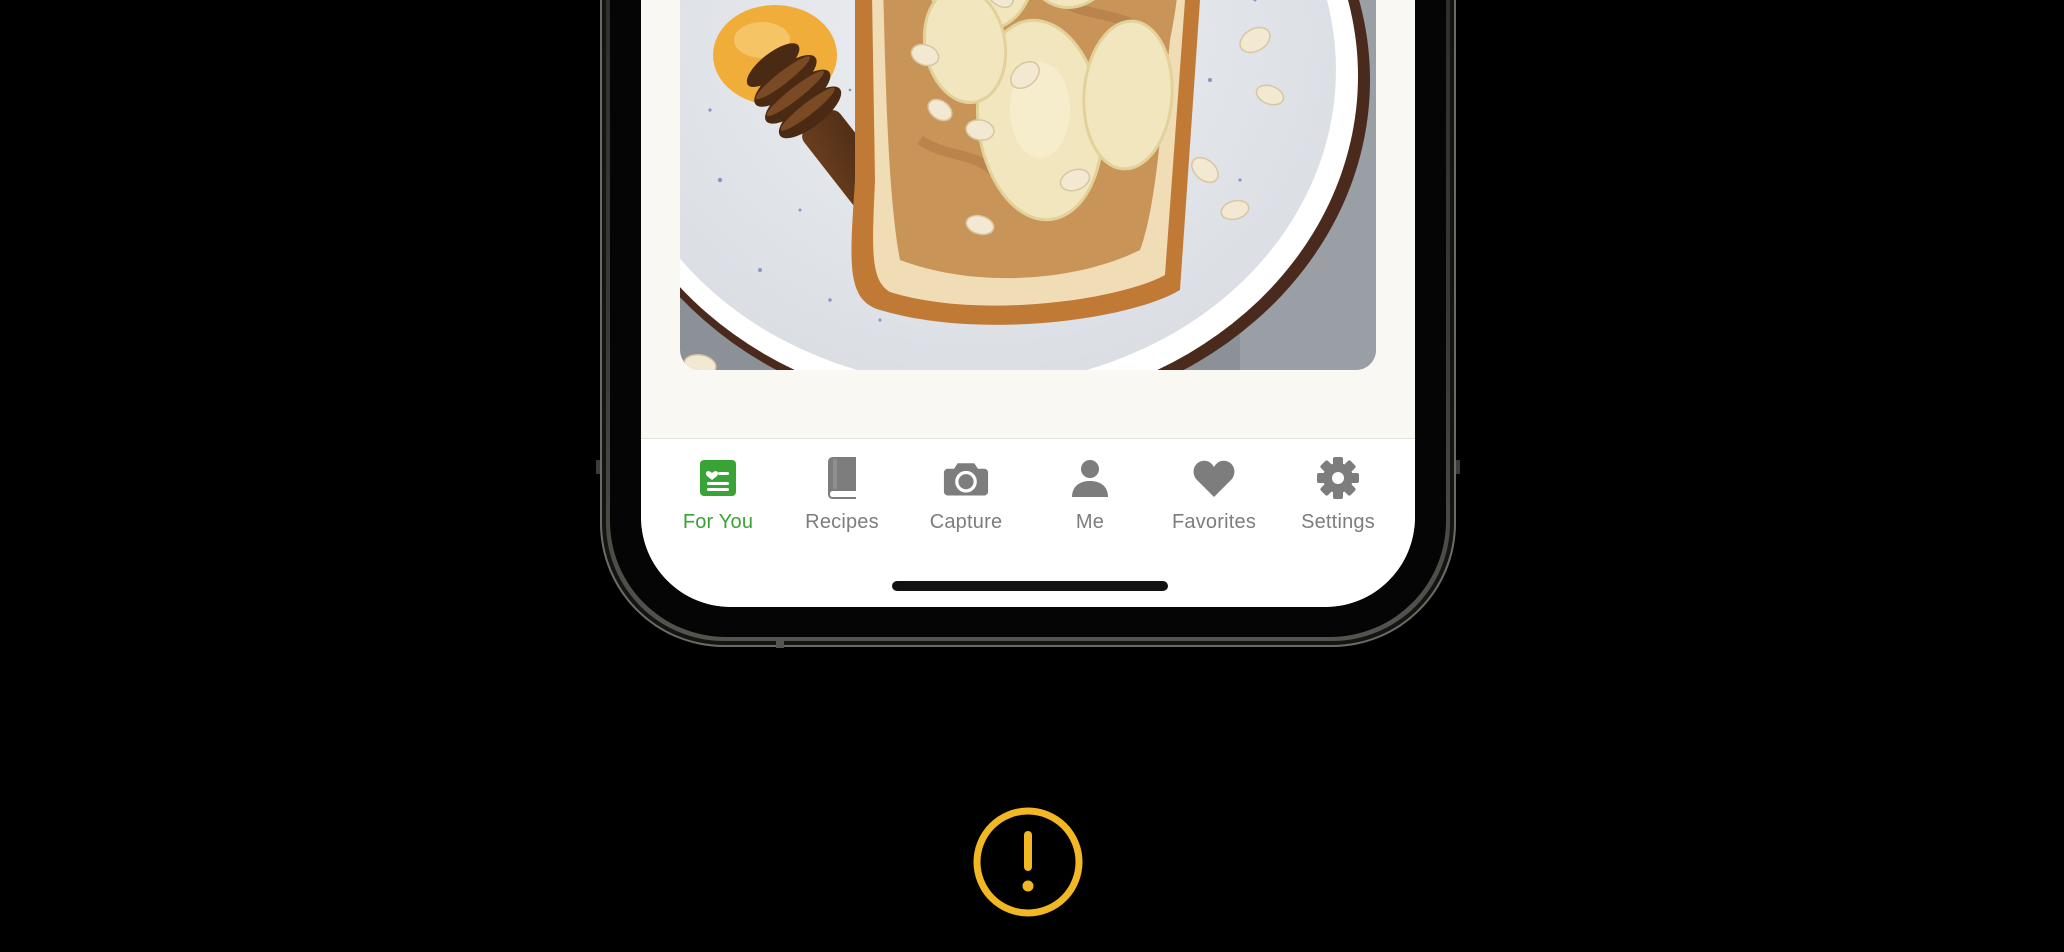  I want to click on recipe-image-card, so click(1028, 185).